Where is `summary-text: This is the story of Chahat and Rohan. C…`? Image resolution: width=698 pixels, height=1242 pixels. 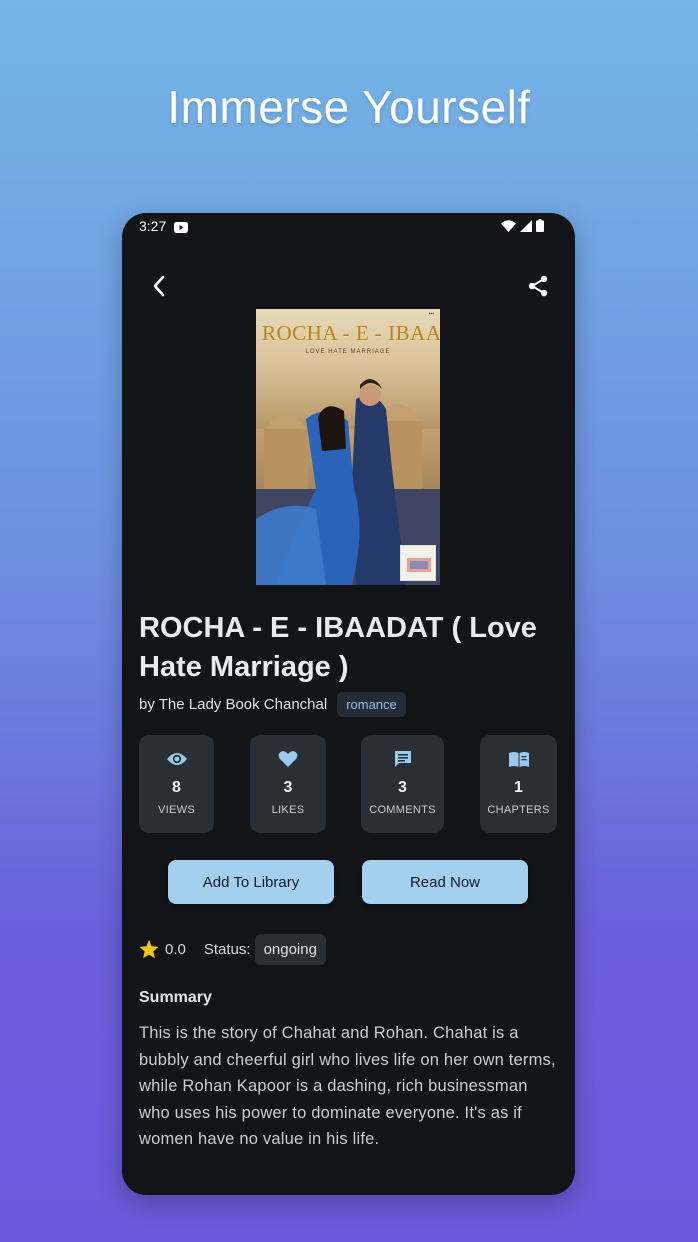
summary-text: This is the story of Chahat and Rohan. C… is located at coordinates (347, 1086).